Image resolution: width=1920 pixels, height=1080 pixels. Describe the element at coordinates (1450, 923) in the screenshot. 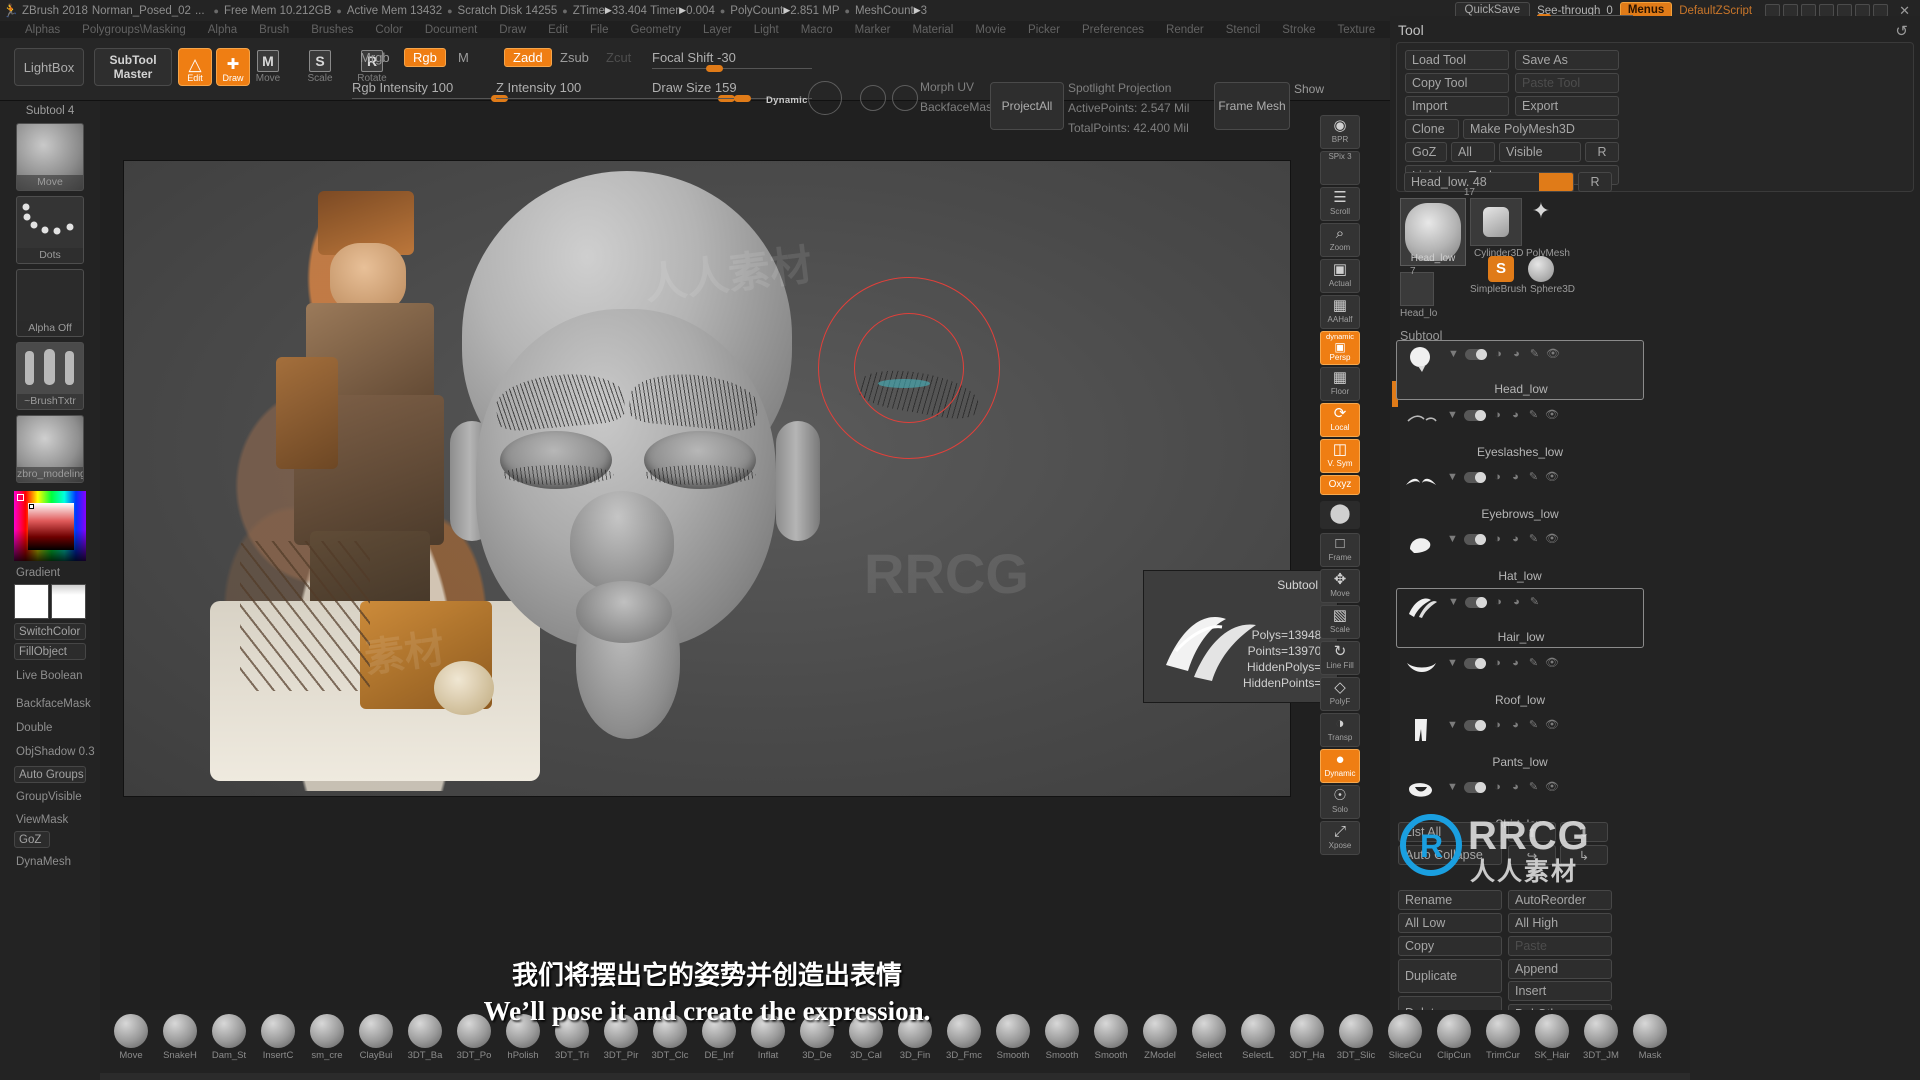

I see `all-low-button: All Low` at that location.